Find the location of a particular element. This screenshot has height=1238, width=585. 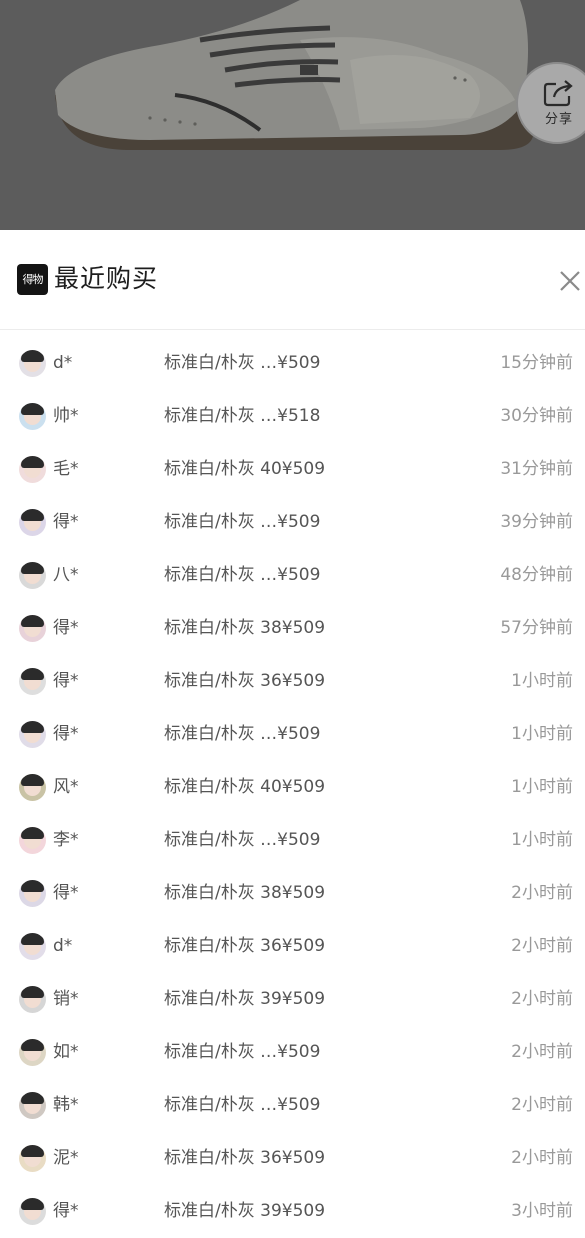

purchase-row: 得* 标准白/朴灰 39¥509 3小时前 is located at coordinates (292, 1211).